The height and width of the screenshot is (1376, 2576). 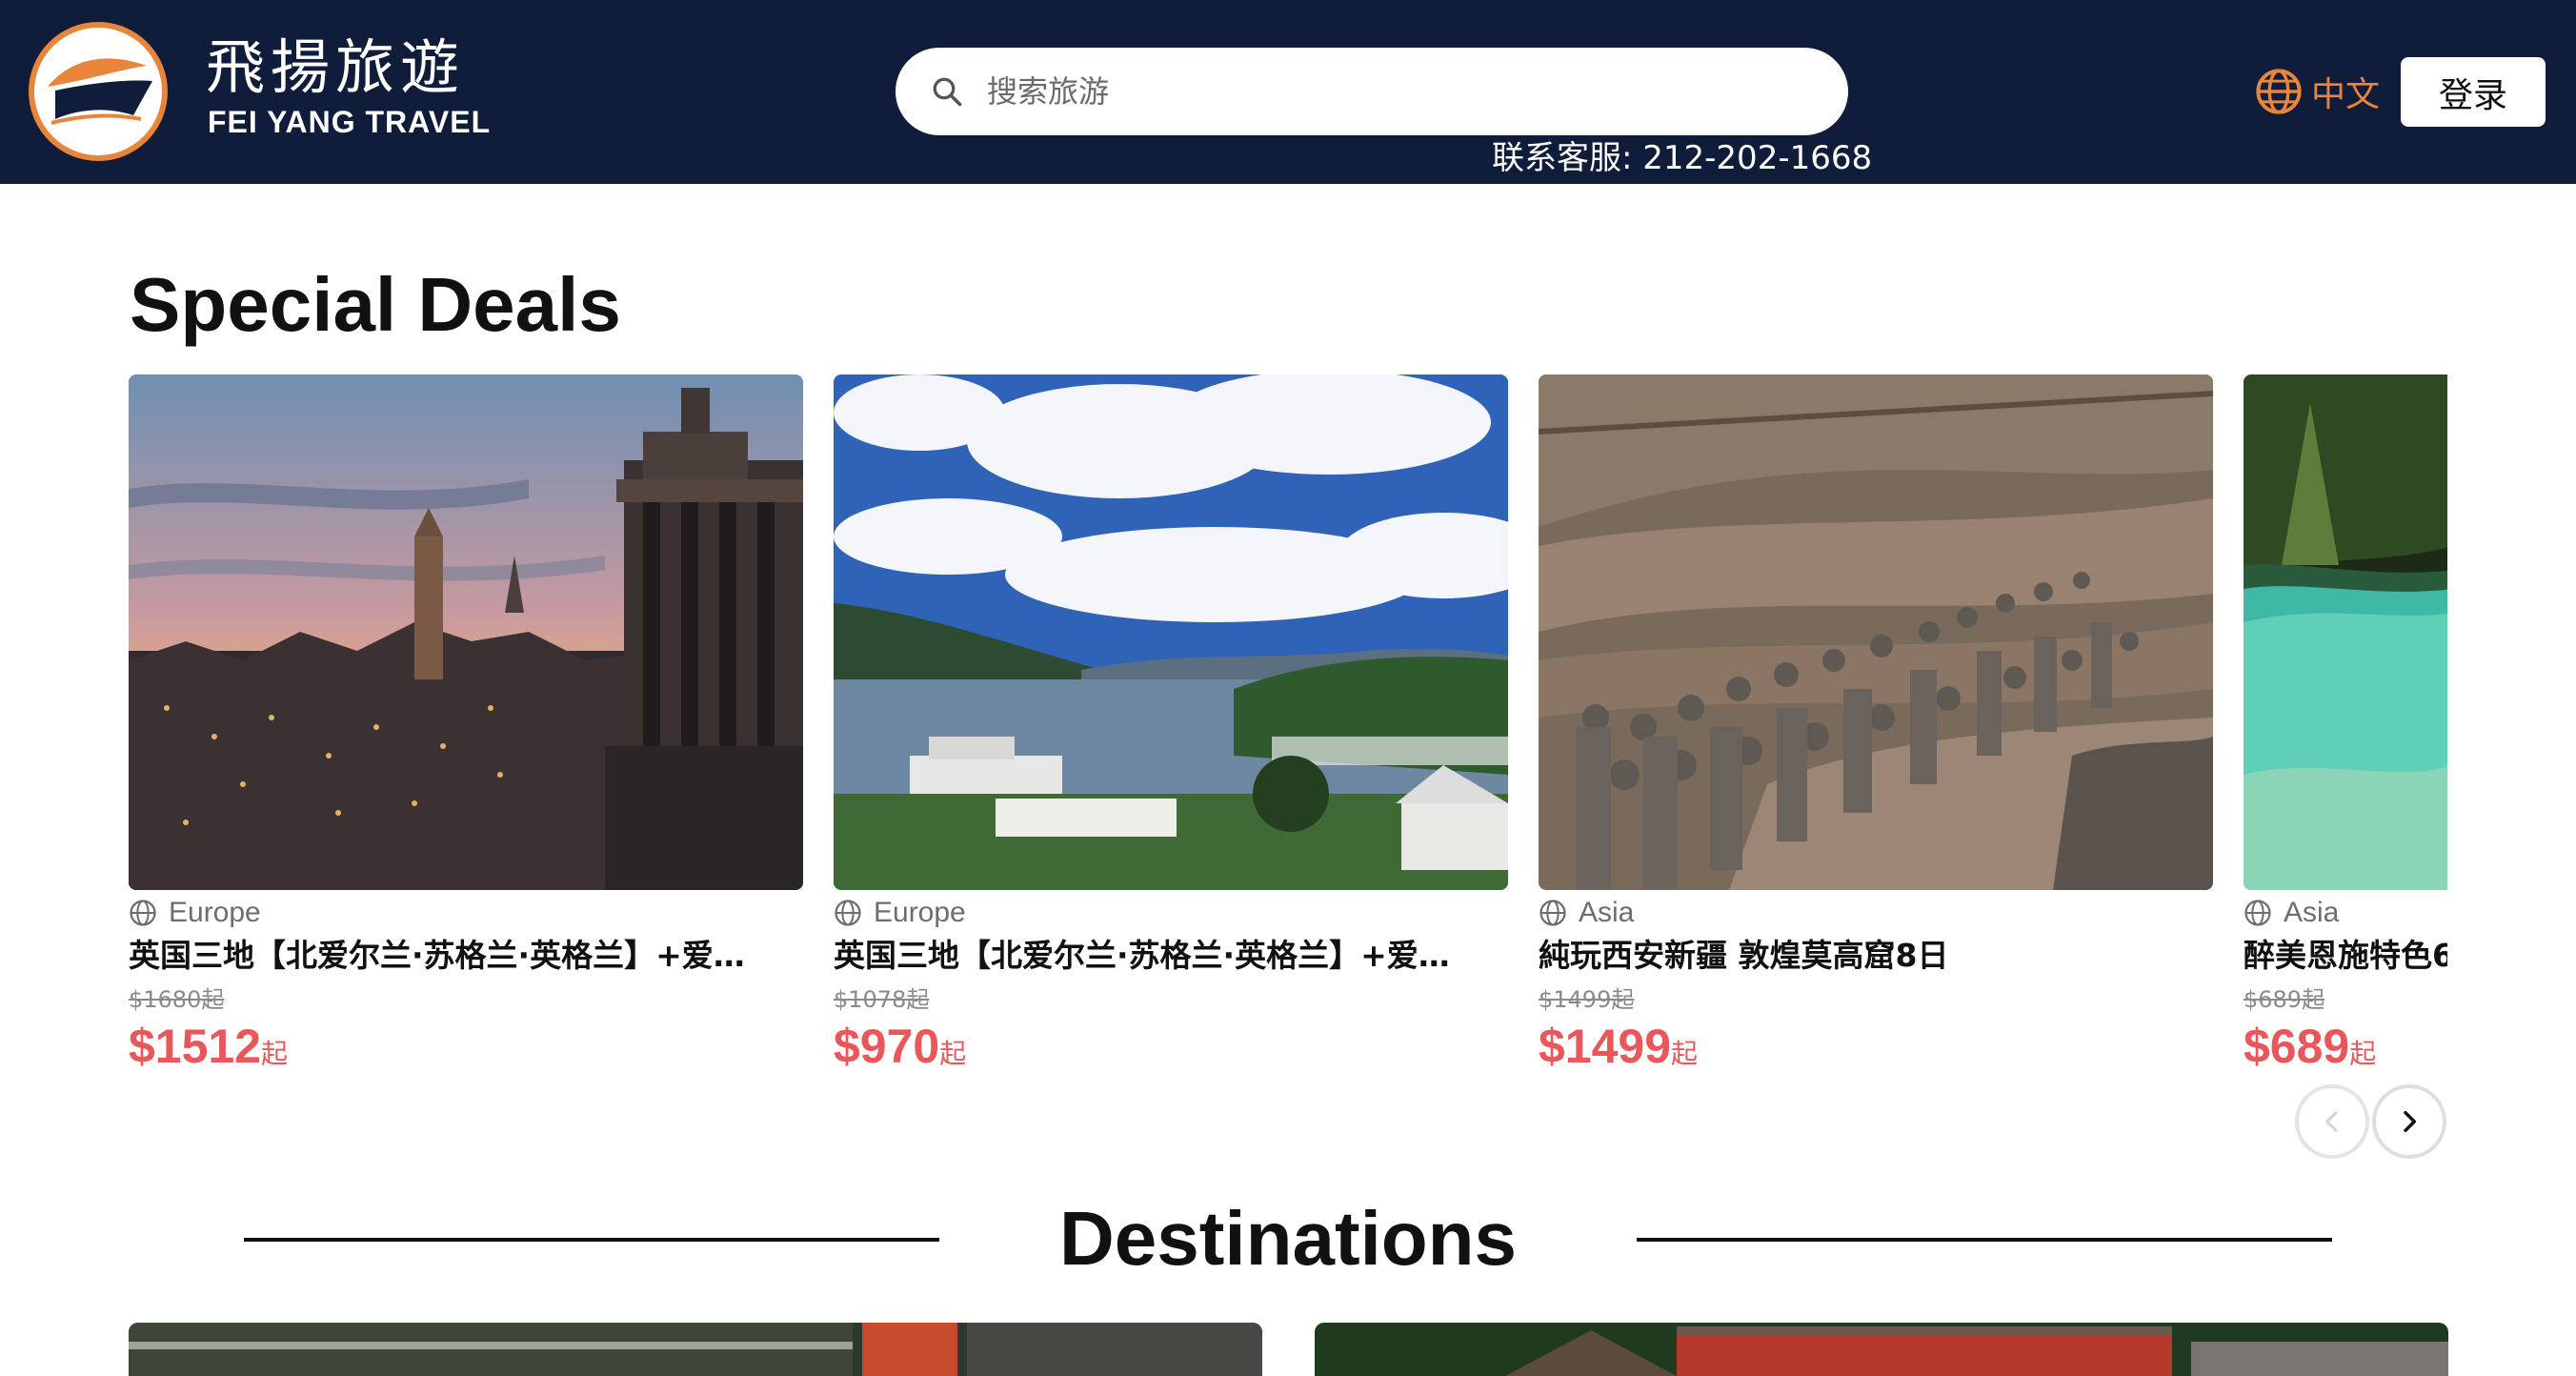 What do you see at coordinates (195, 1047) in the screenshot?
I see `deal-price-value: $1512` at bounding box center [195, 1047].